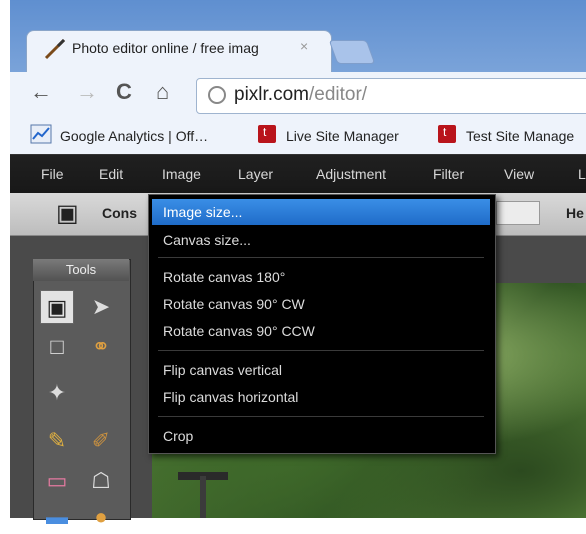 Image resolution: width=586 pixels, height=534 pixels. I want to click on menu-item-rotate-90-cw: Rotate canvas 90° CW, so click(321, 304).